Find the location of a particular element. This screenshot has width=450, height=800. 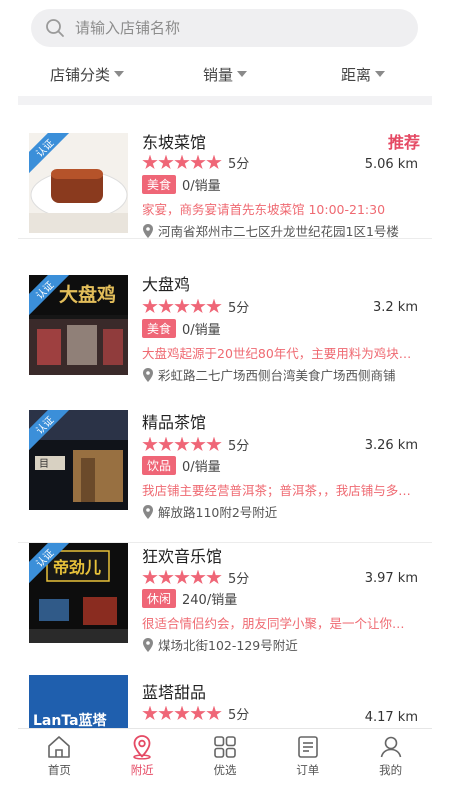

store-address: 解放路110附2号附近 is located at coordinates (278, 511).